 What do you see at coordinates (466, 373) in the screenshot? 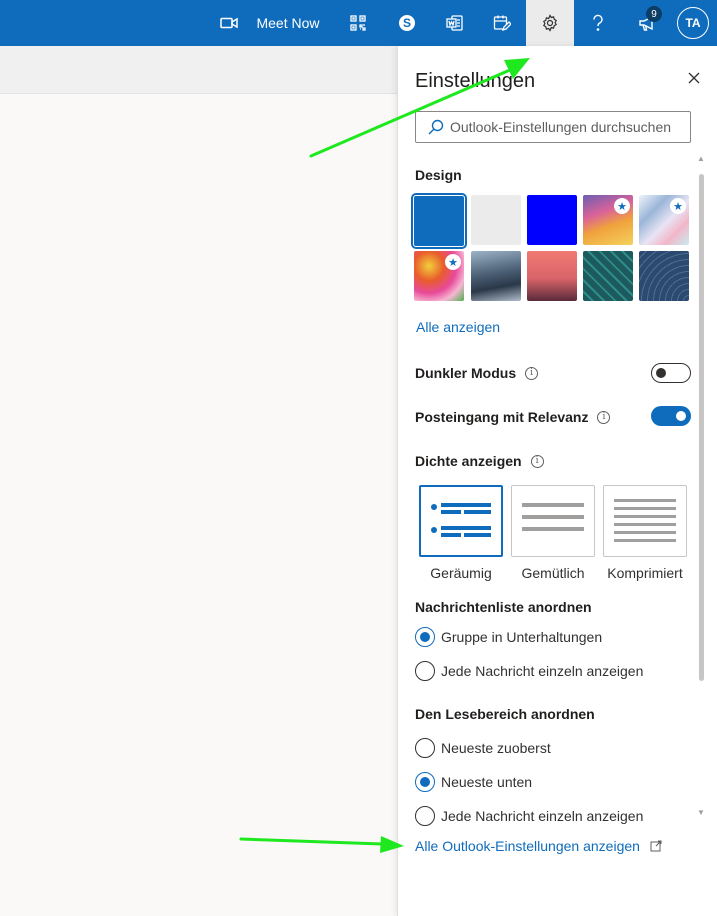
I see `dark-mode-text: Dunkler Modus` at bounding box center [466, 373].